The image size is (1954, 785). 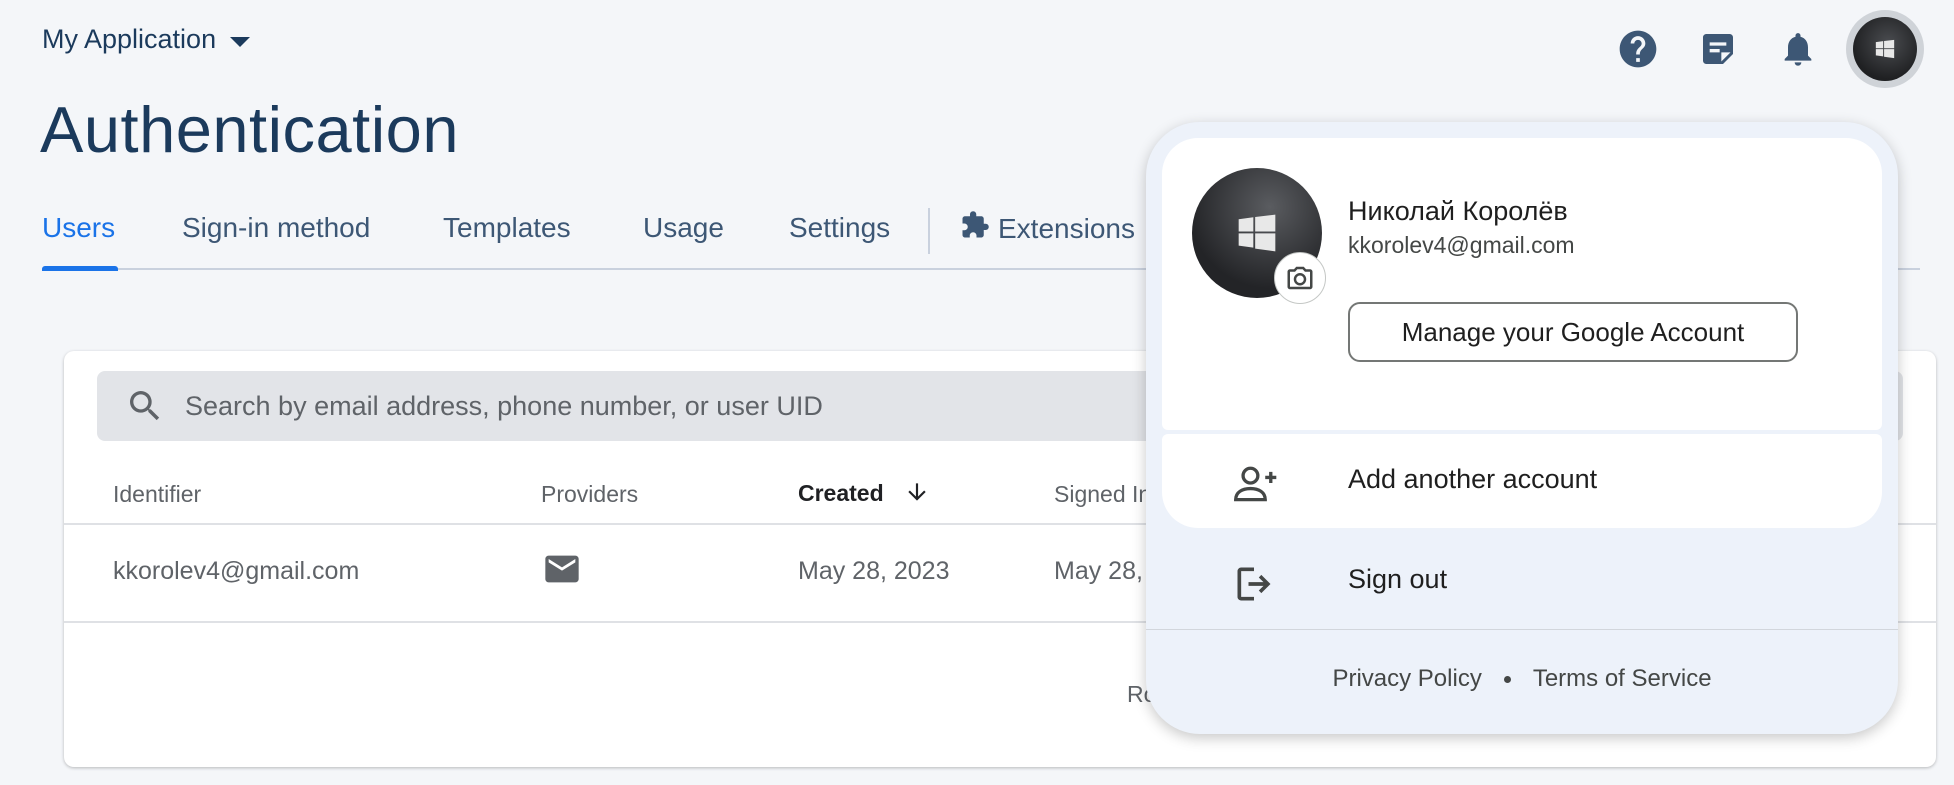 What do you see at coordinates (1461, 245) in the screenshot?
I see `account-email: kkorolev4@gmail.com` at bounding box center [1461, 245].